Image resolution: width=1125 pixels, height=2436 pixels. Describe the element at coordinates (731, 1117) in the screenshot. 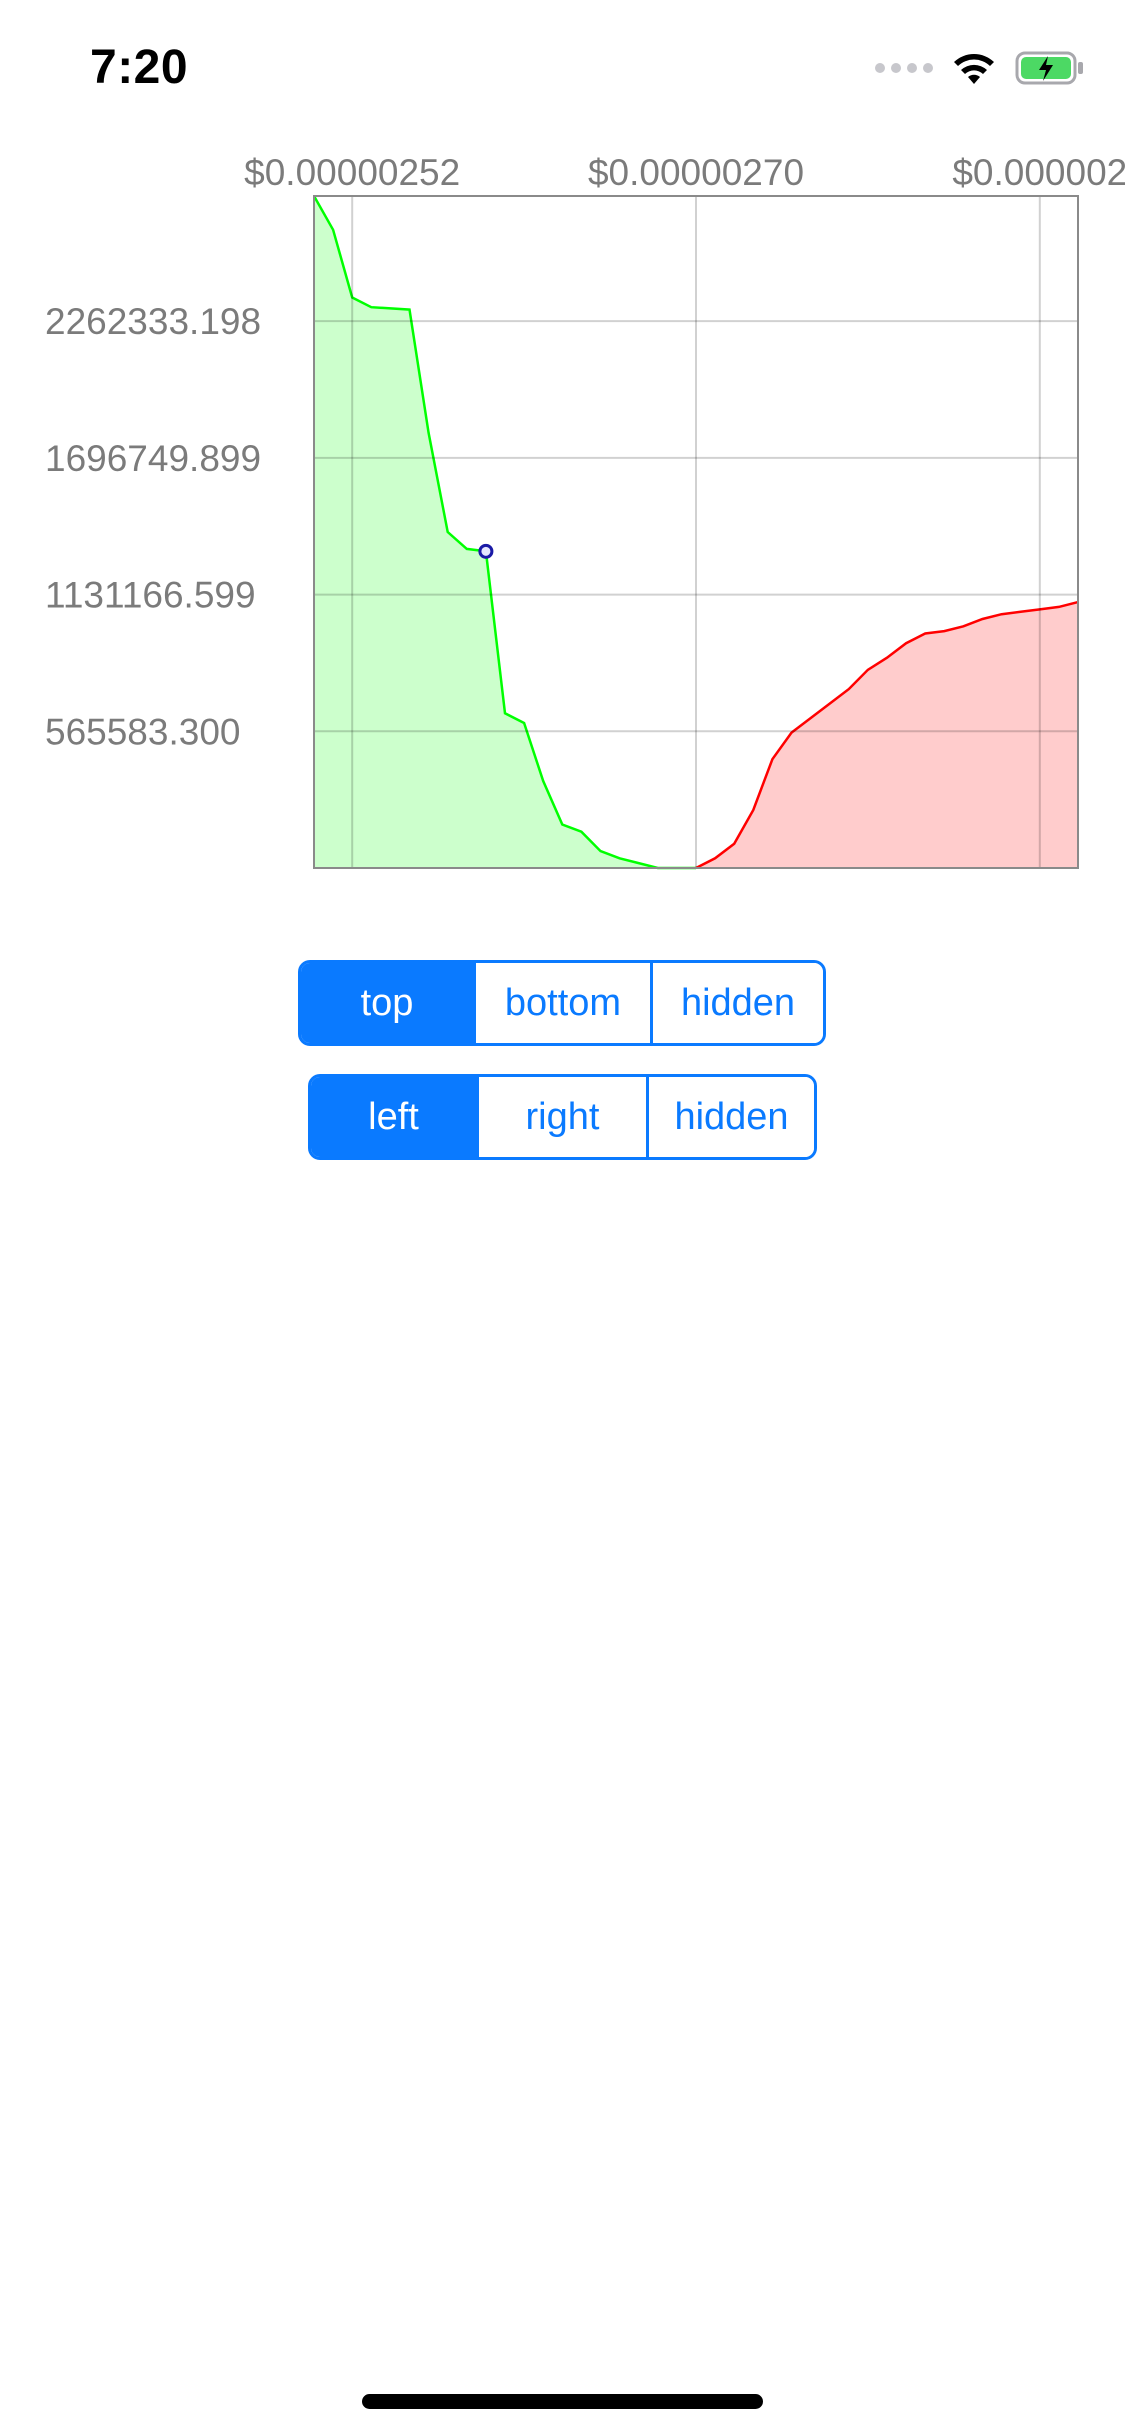

I see `segment-hidden-y: hidden` at that location.